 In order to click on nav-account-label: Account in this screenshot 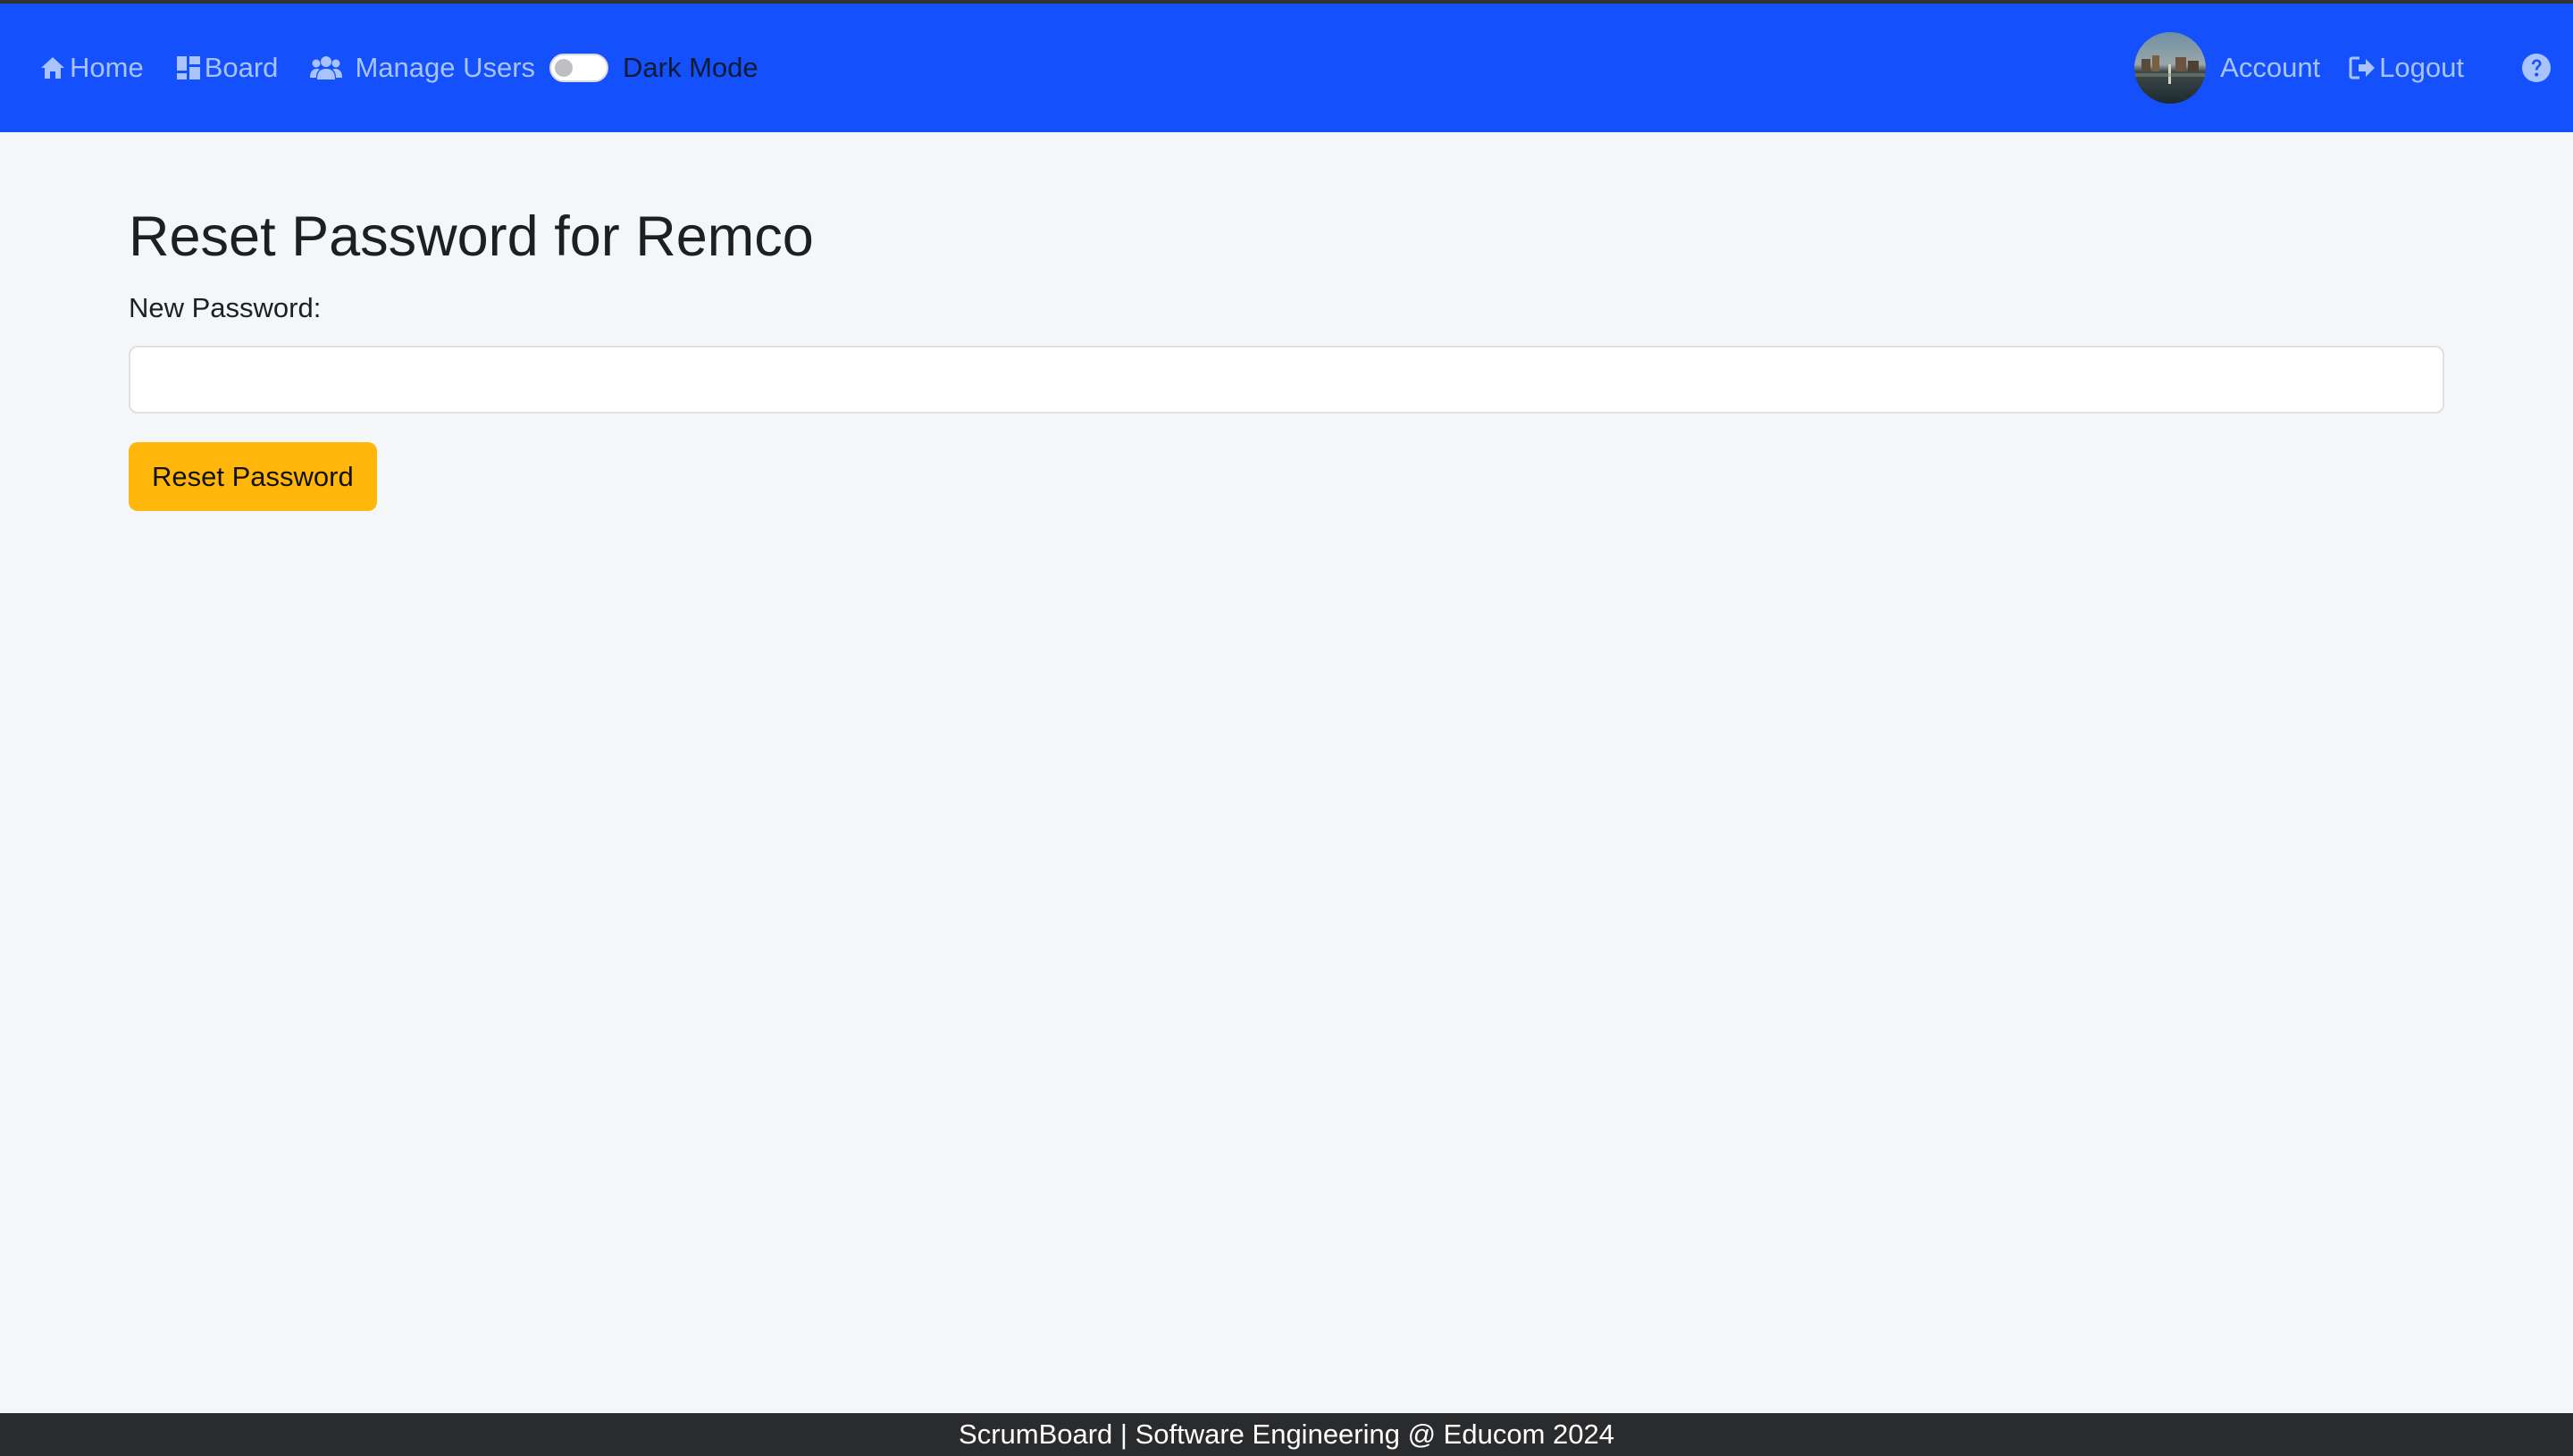, I will do `click(2270, 67)`.